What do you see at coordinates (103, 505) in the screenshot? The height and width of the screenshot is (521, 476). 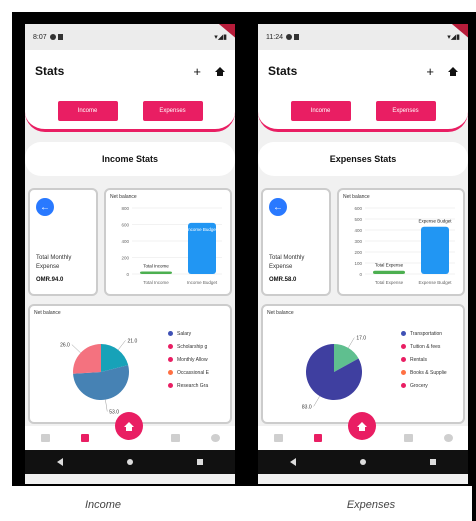 I see `caption-income: Income` at bounding box center [103, 505].